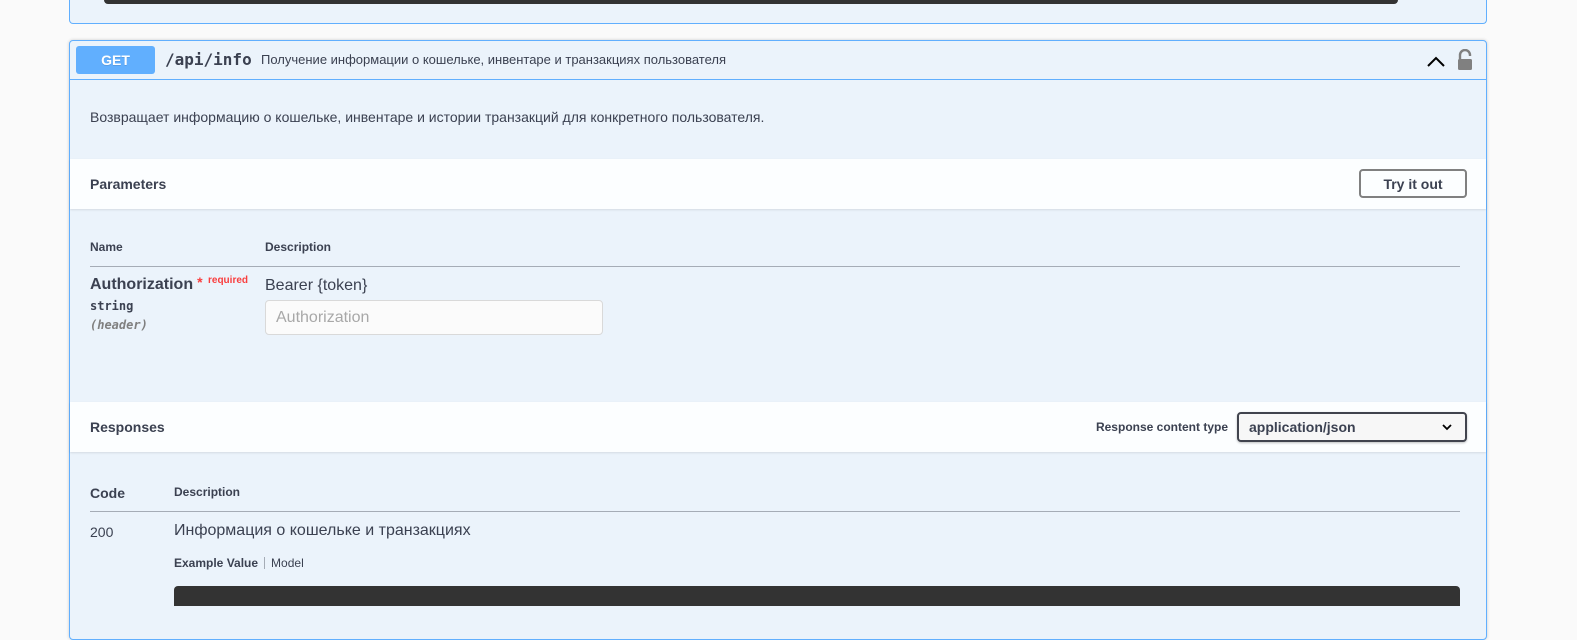  What do you see at coordinates (265, 563) in the screenshot?
I see `tab-separator` at bounding box center [265, 563].